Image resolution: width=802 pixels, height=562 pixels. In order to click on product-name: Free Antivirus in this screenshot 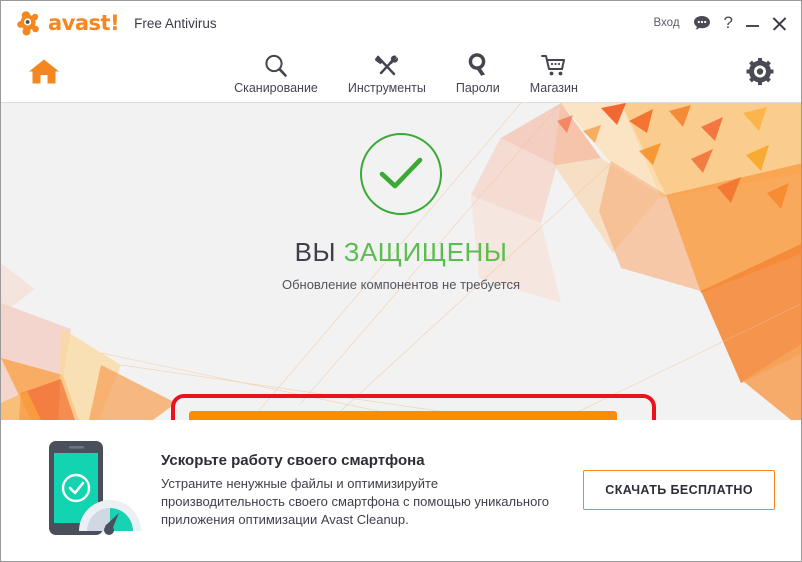, I will do `click(175, 23)`.